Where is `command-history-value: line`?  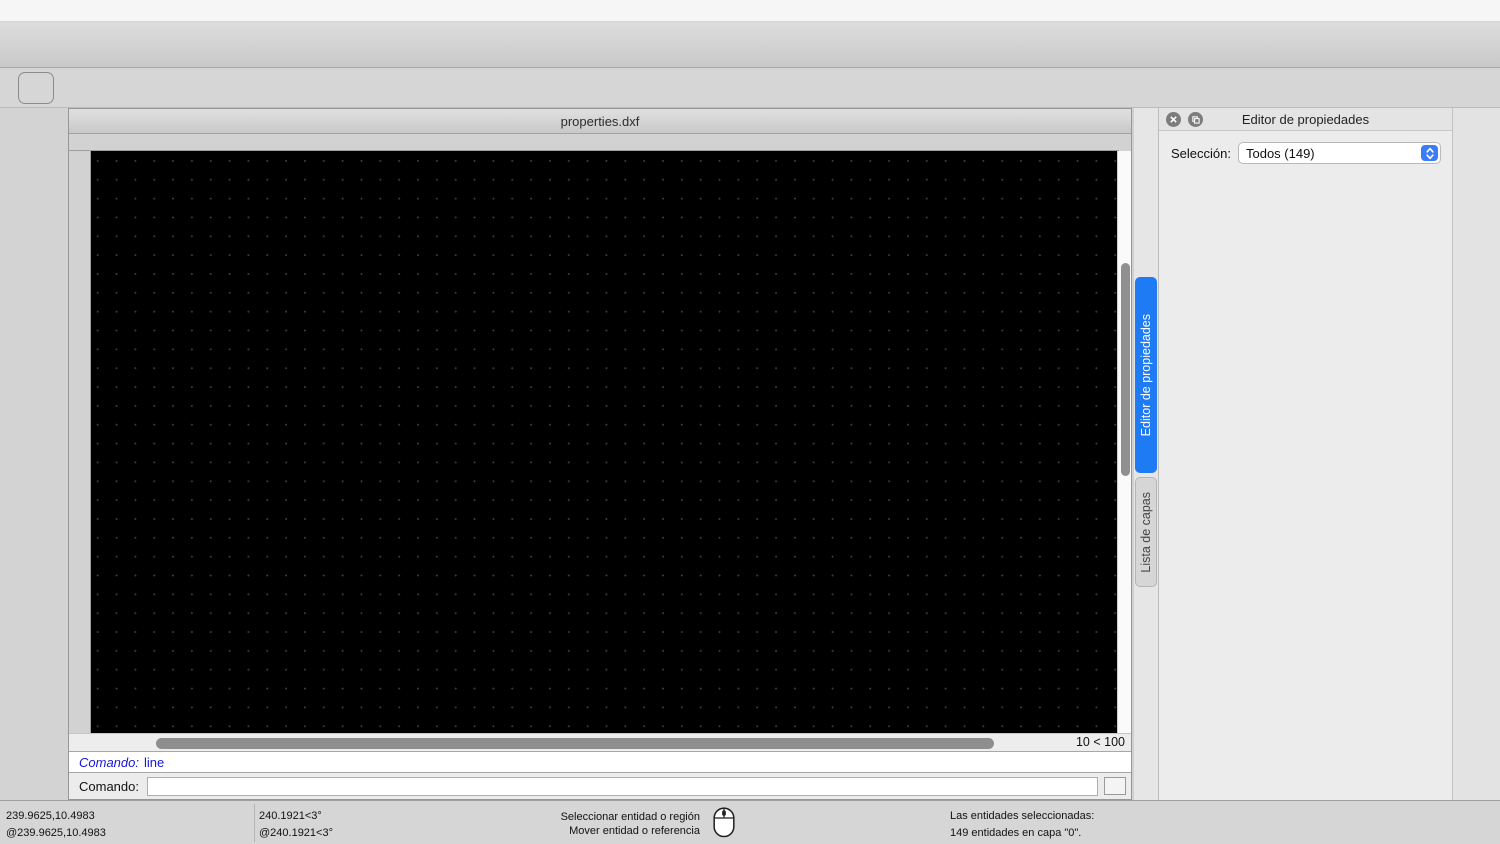 command-history-value: line is located at coordinates (154, 762).